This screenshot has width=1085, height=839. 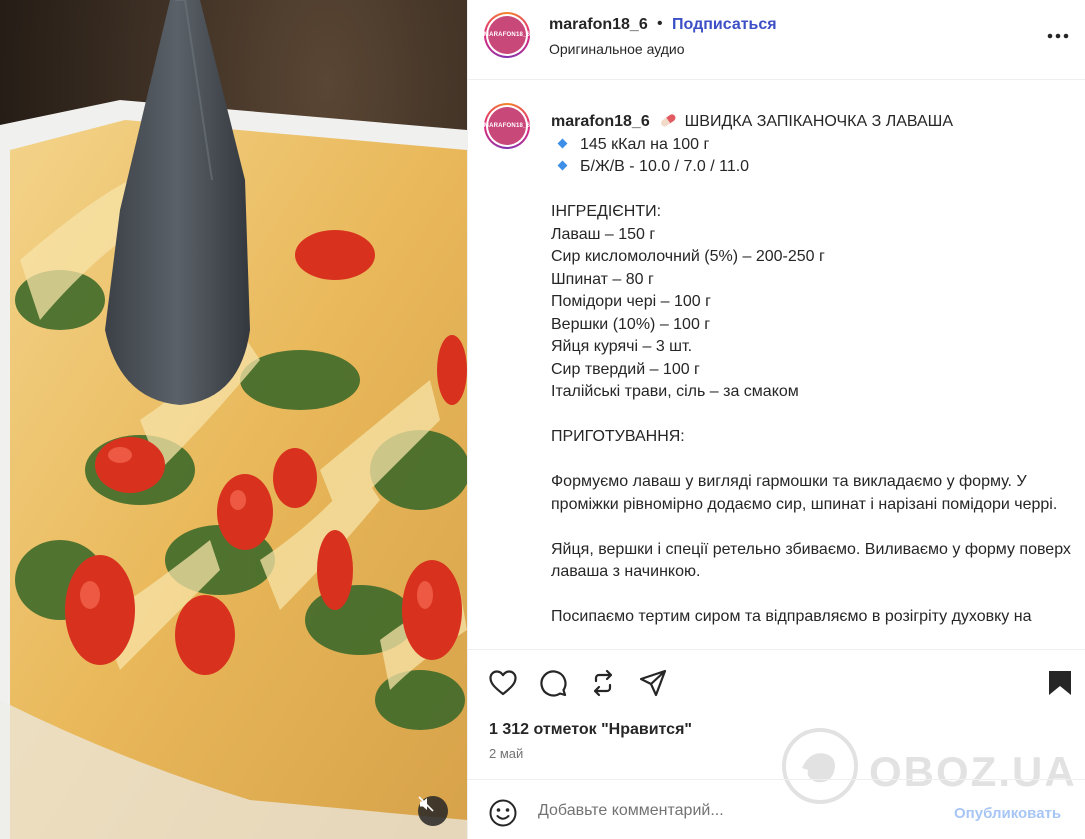 I want to click on ingredient-item: Італійські трави, сіль – за смаком, so click(x=675, y=391).